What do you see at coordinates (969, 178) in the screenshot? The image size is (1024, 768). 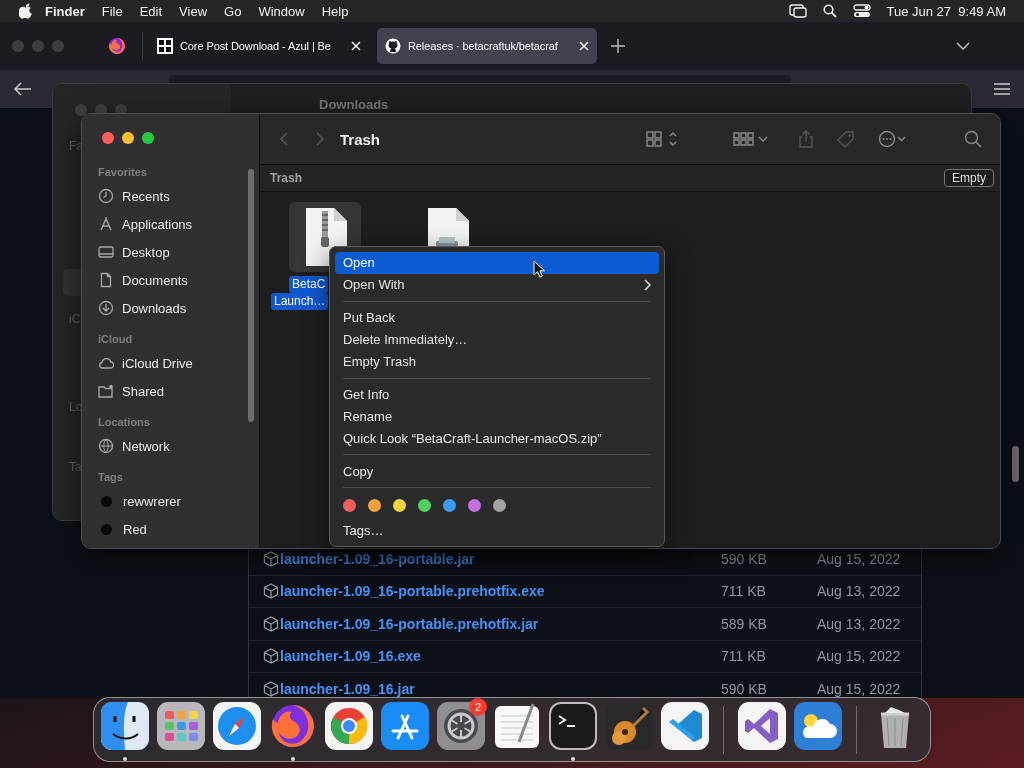 I see `empty-button: Empty` at bounding box center [969, 178].